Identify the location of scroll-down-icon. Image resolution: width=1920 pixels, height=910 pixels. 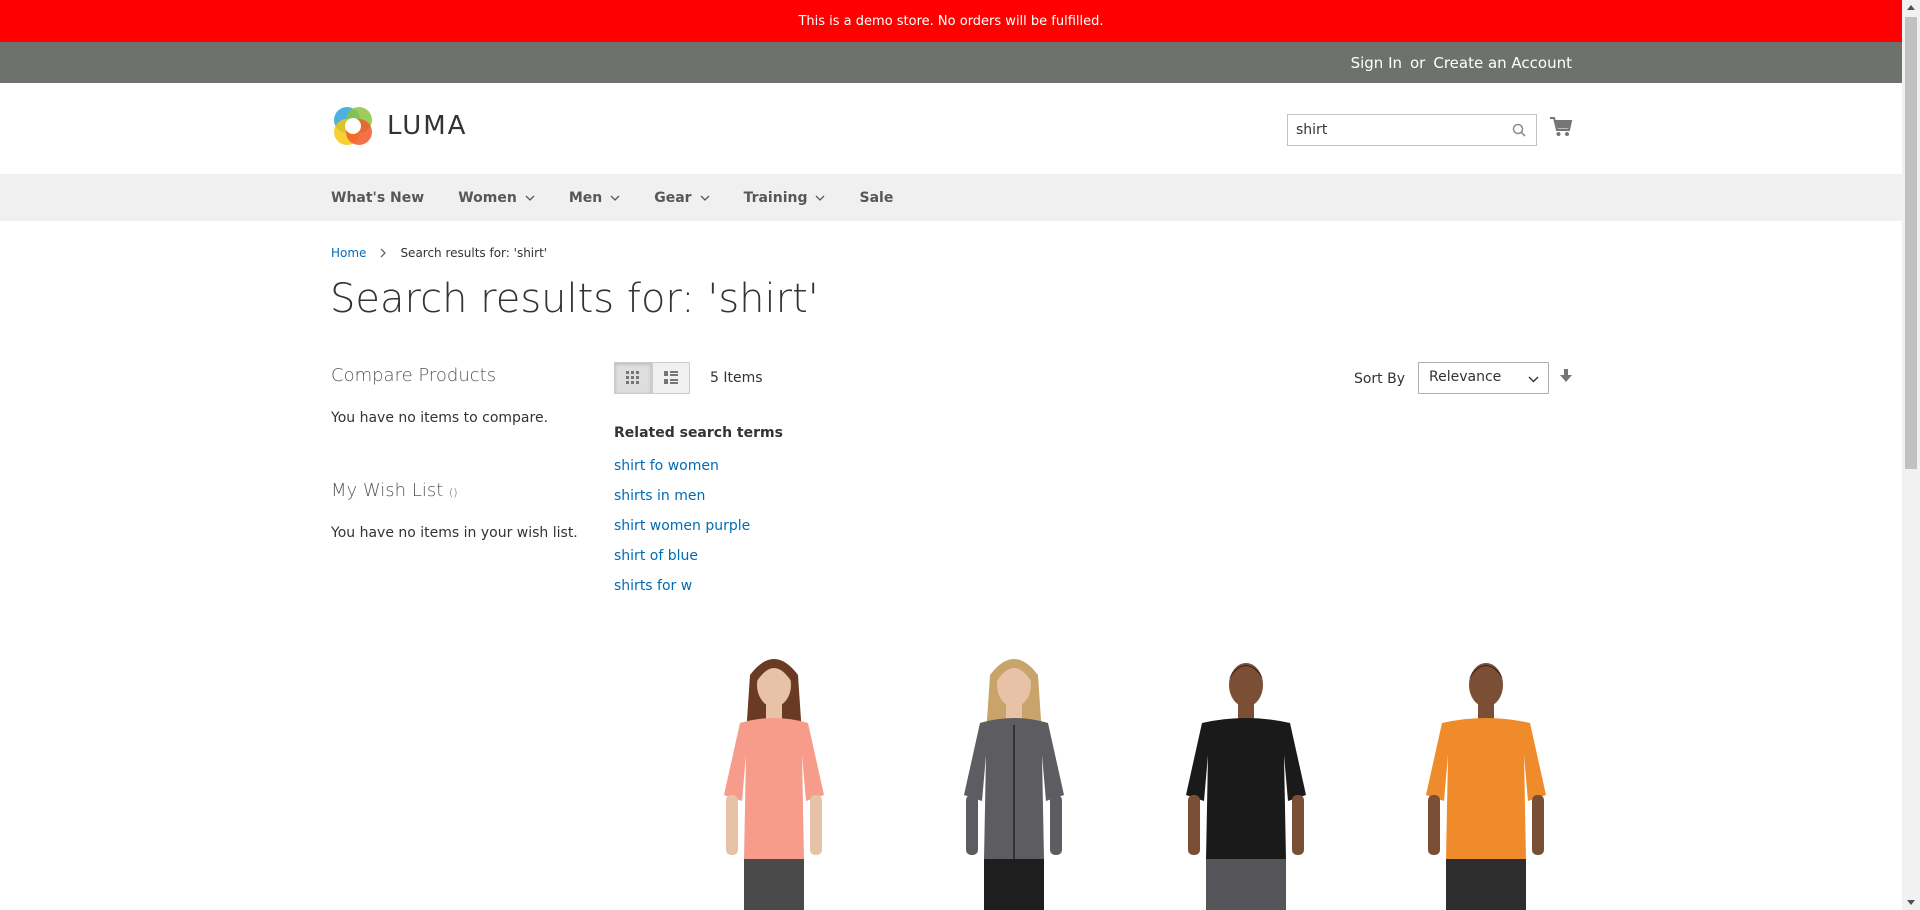
(1911, 902).